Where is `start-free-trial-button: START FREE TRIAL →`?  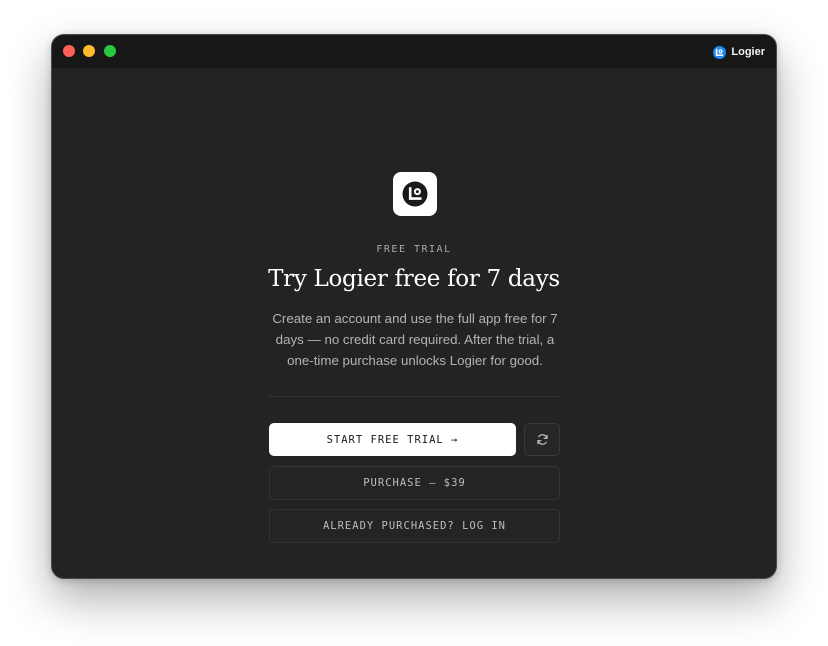
start-free-trial-button: START FREE TRIAL → is located at coordinates (392, 439).